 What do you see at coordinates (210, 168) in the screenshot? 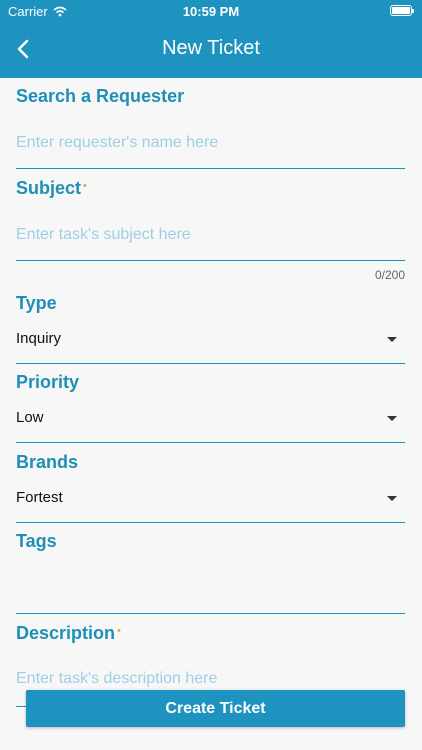
I see `requester-underline` at bounding box center [210, 168].